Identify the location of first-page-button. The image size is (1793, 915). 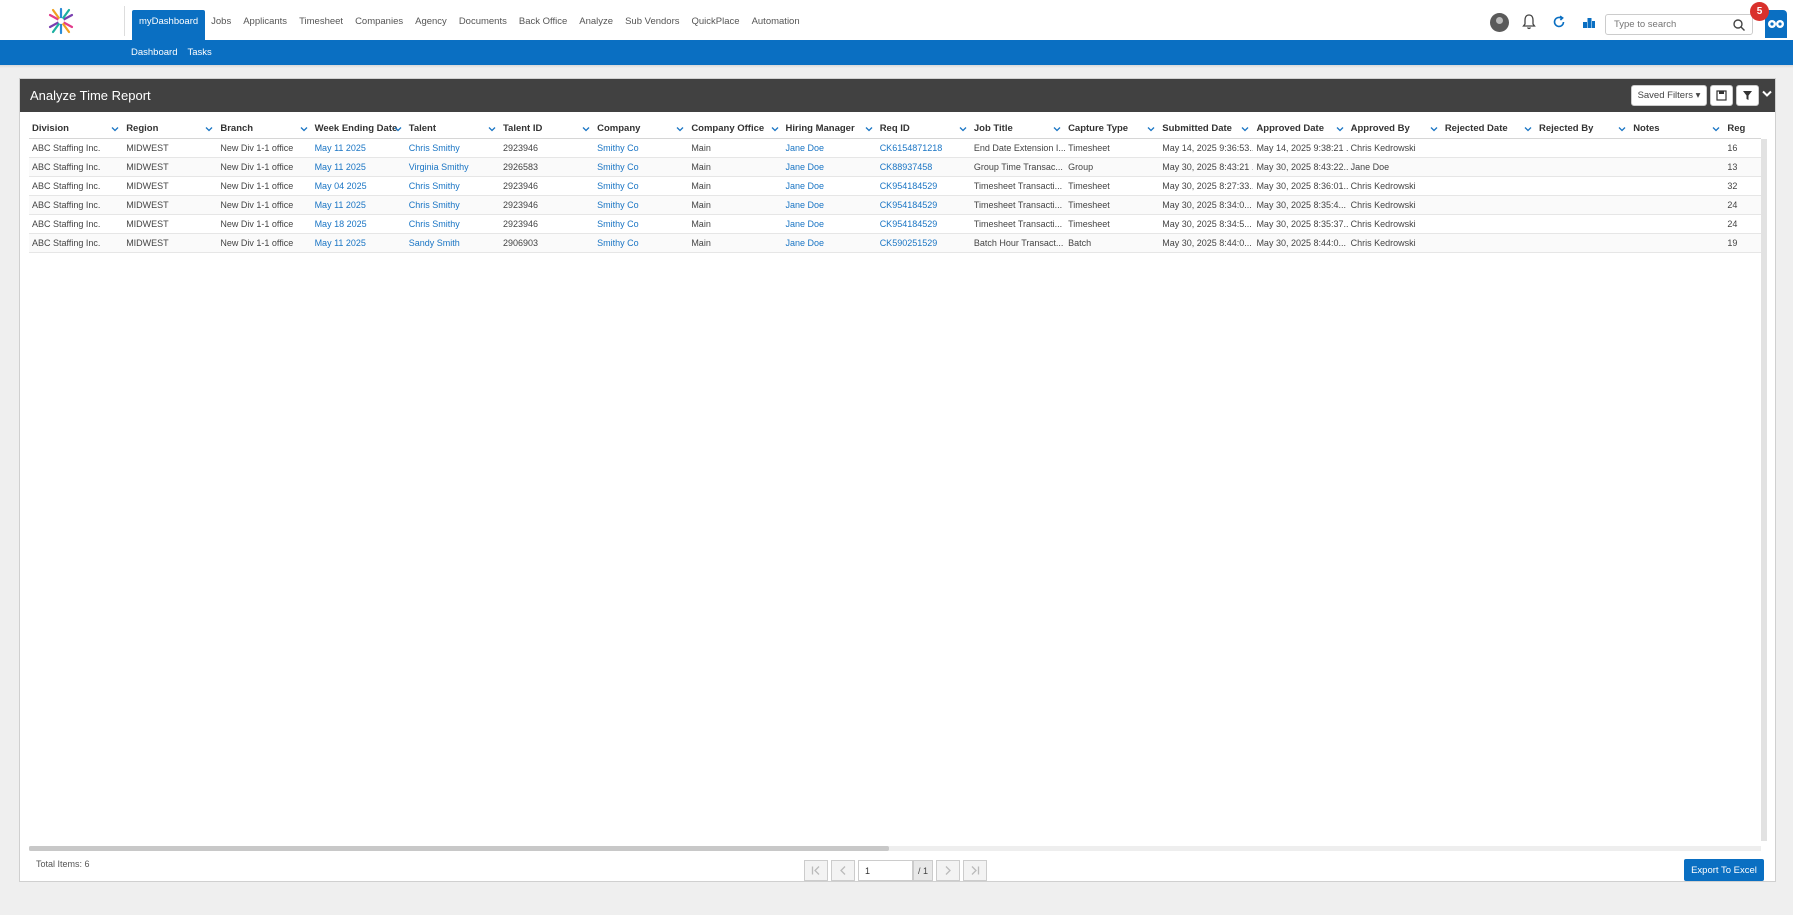
(816, 870).